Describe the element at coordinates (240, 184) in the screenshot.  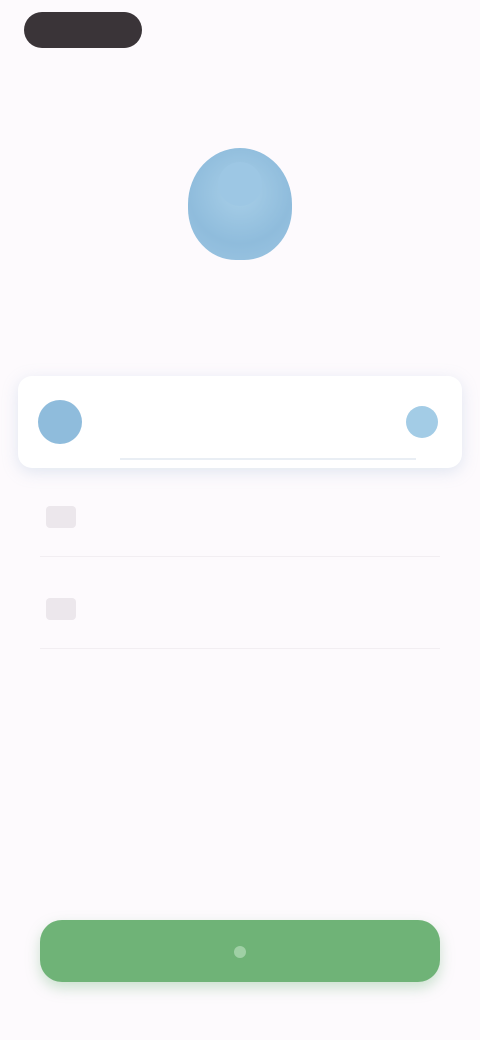
I see `avatar-head-icon` at that location.